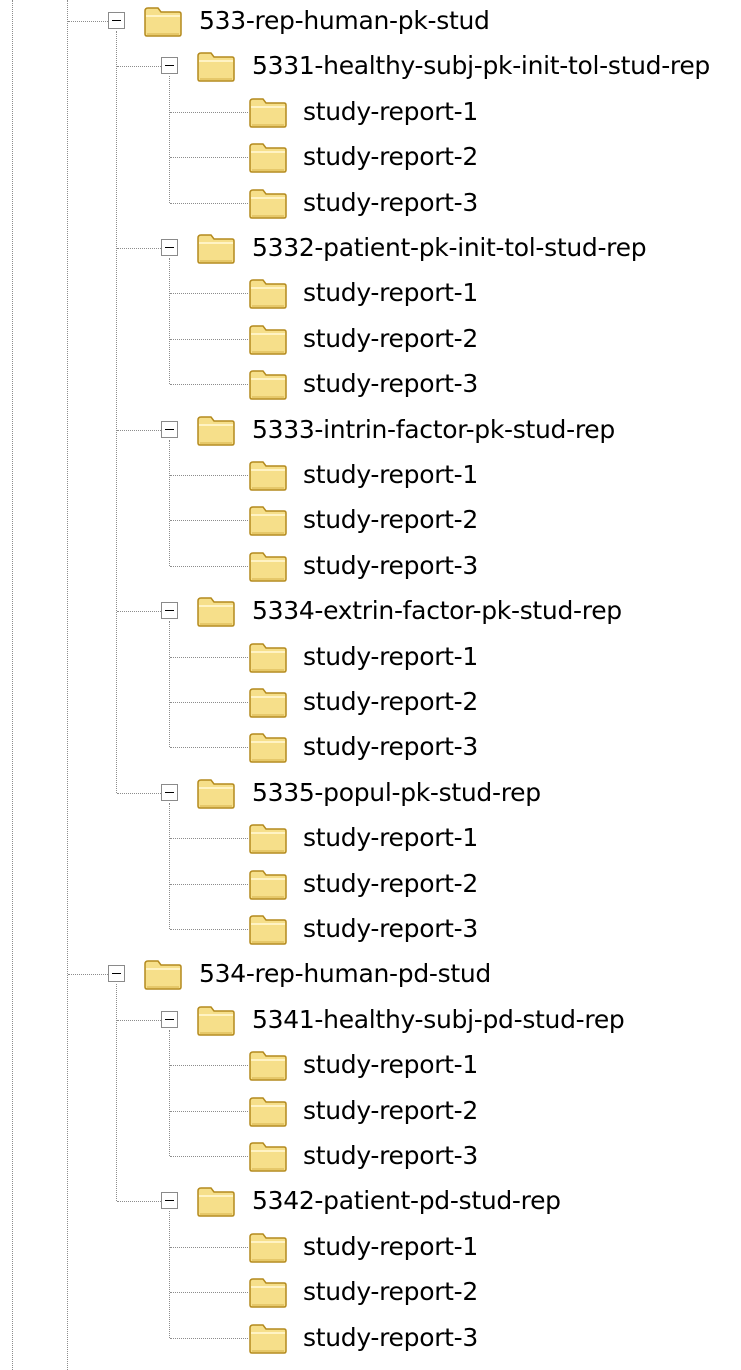  I want to click on tree-folder-node: 5335-popul-pk-stud-rep, so click(370, 794).